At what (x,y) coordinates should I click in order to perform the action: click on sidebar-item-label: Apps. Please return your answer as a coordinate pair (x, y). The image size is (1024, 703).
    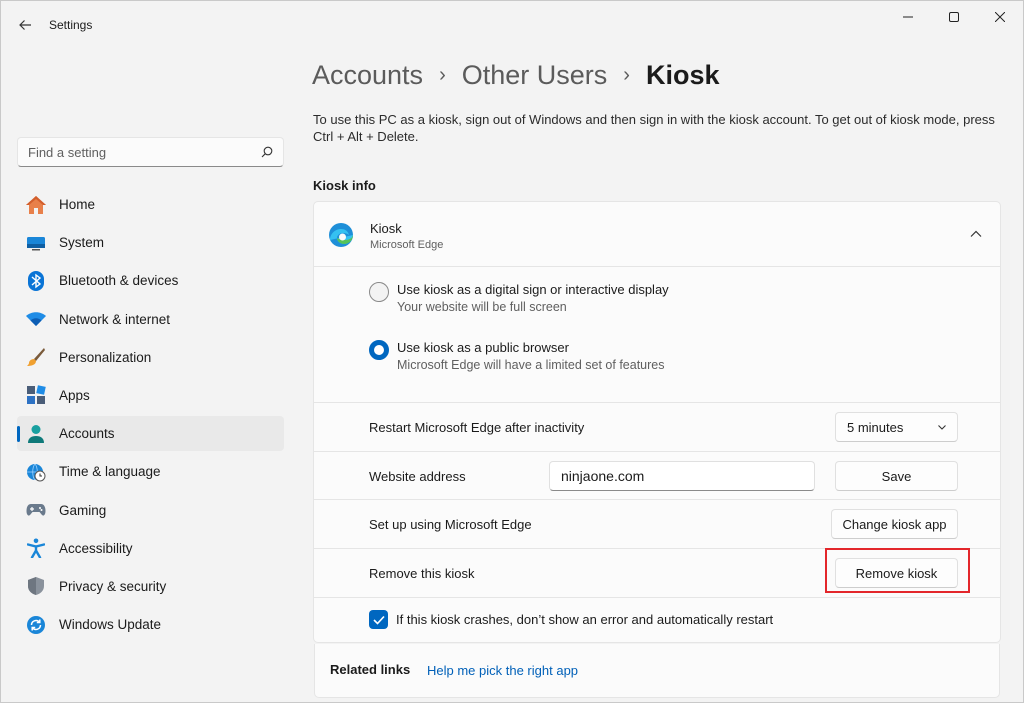
    Looking at the image, I should click on (74, 395).